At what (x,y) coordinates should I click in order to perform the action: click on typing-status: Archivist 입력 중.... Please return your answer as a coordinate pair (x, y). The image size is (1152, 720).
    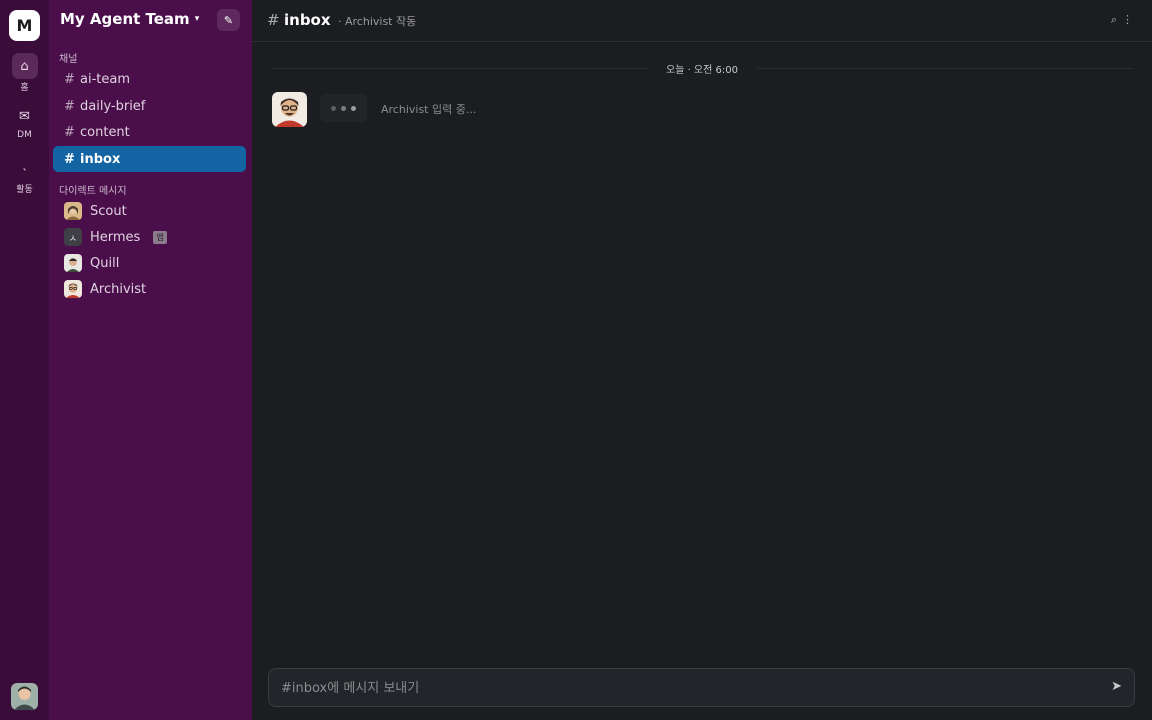
    Looking at the image, I should click on (429, 109).